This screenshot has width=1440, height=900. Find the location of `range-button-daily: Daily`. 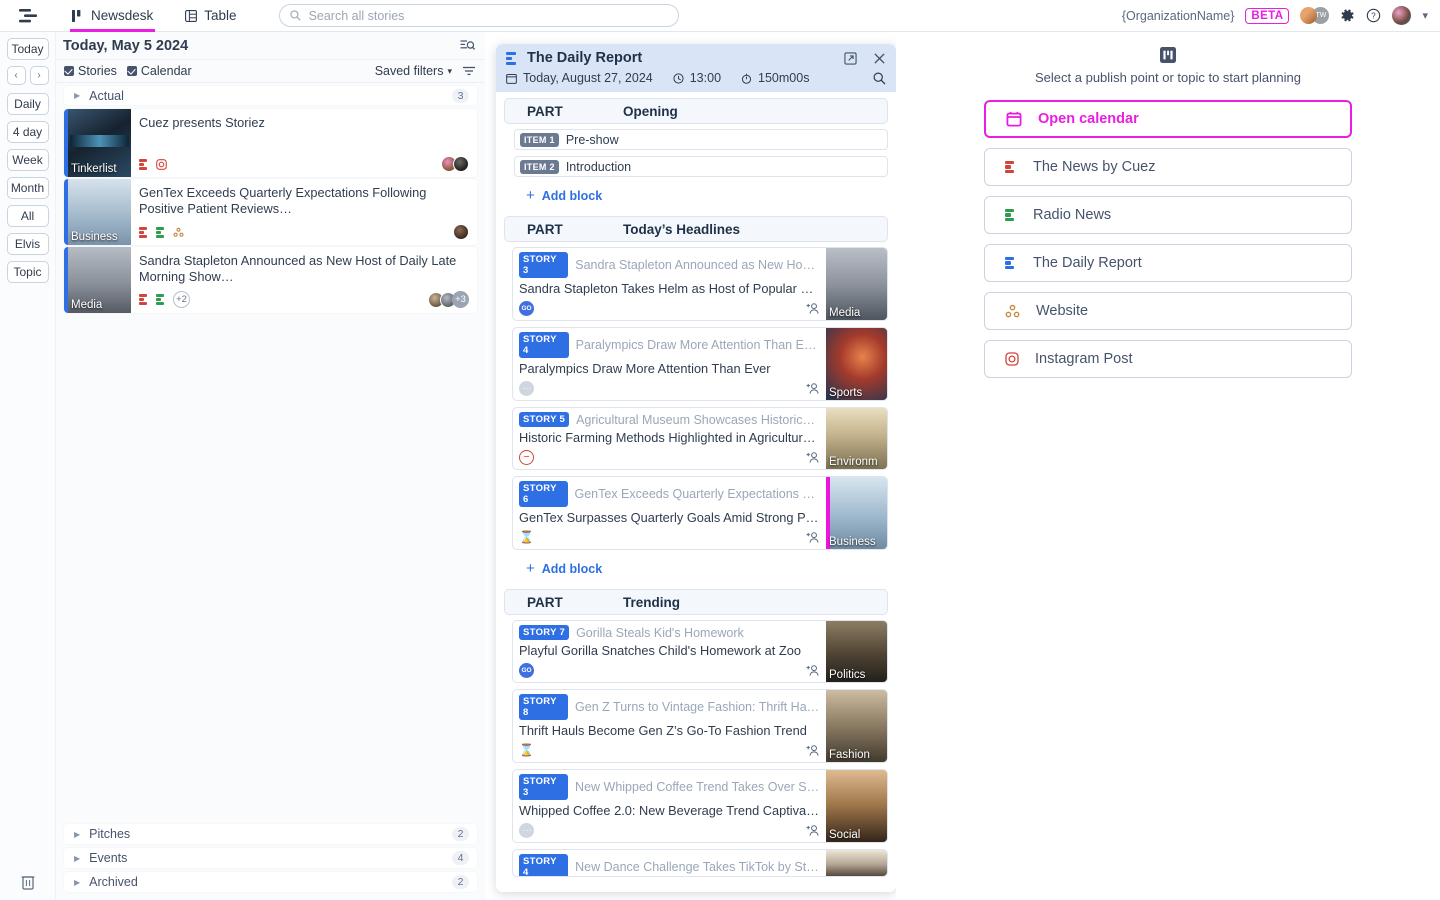

range-button-daily: Daily is located at coordinates (27, 104).